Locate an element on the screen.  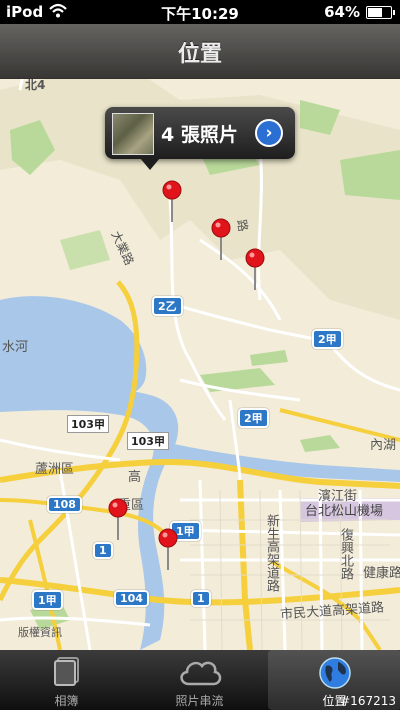
photo-callout: 4 張照片 › is located at coordinates (200, 138).